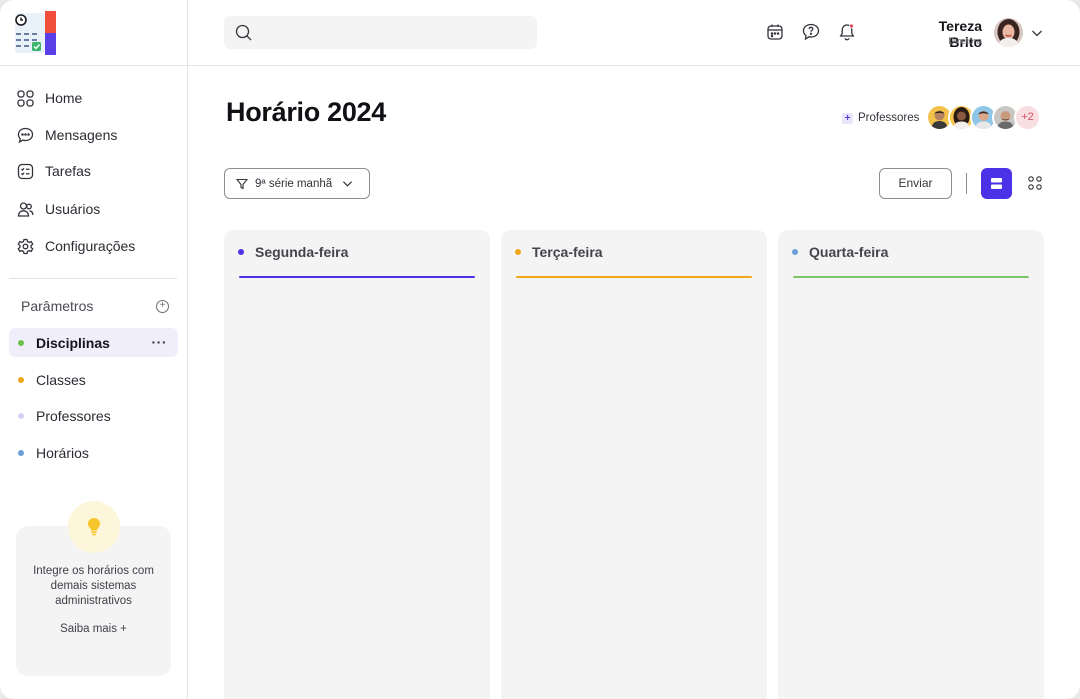  Describe the element at coordinates (966, 183) in the screenshot. I see `toolbar-divider` at that location.